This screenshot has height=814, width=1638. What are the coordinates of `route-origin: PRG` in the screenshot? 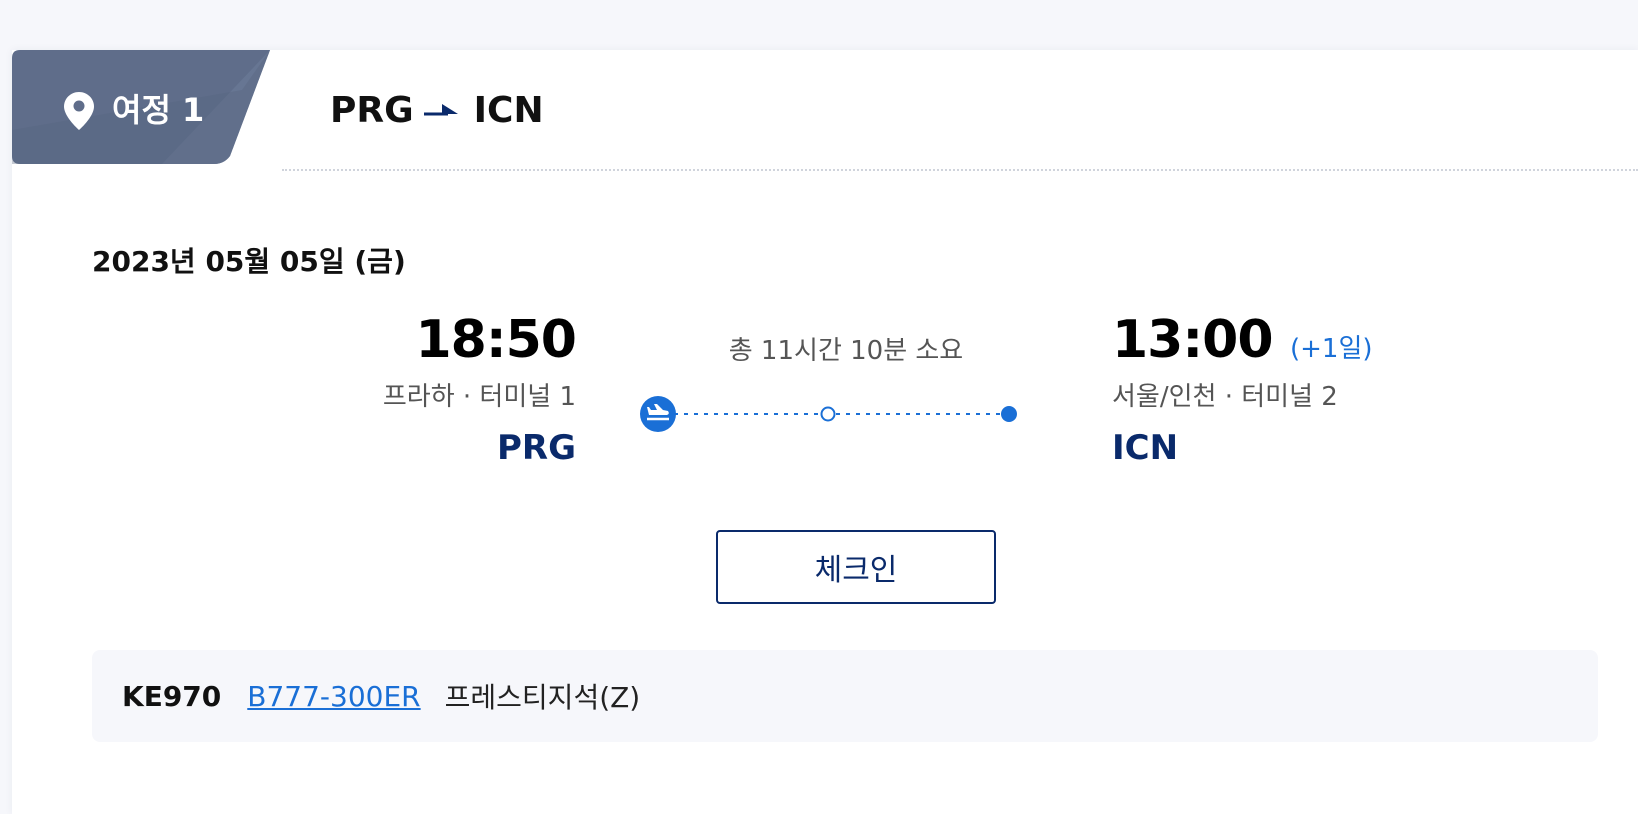 It's located at (372, 110).